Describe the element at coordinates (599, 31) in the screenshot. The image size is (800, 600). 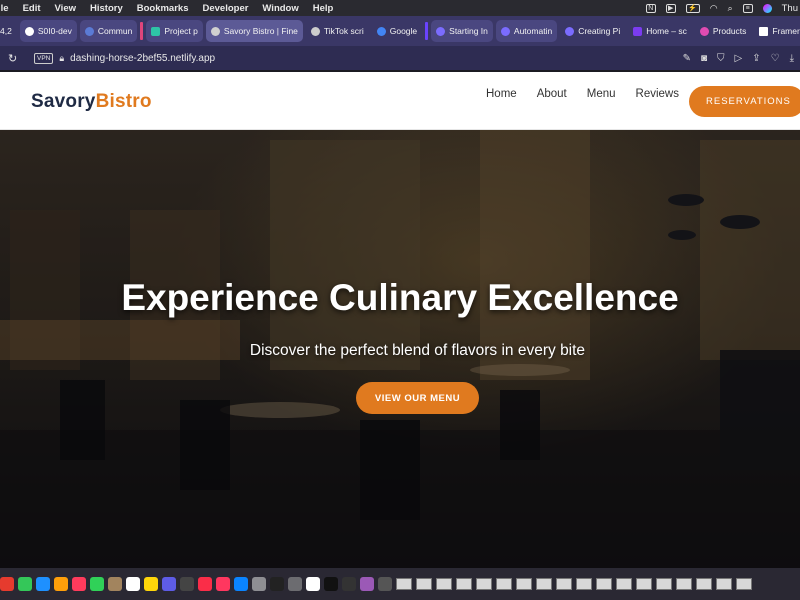
I see `tab-label: Creating Pi` at that location.